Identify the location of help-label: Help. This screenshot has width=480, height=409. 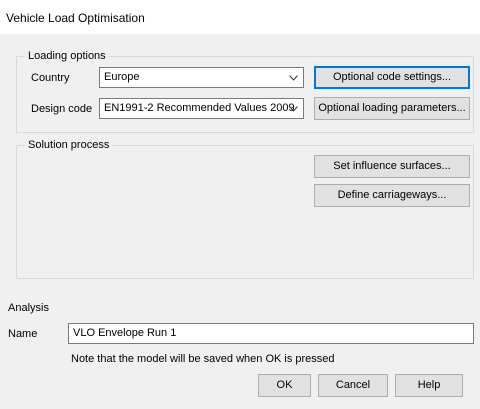
(429, 385).